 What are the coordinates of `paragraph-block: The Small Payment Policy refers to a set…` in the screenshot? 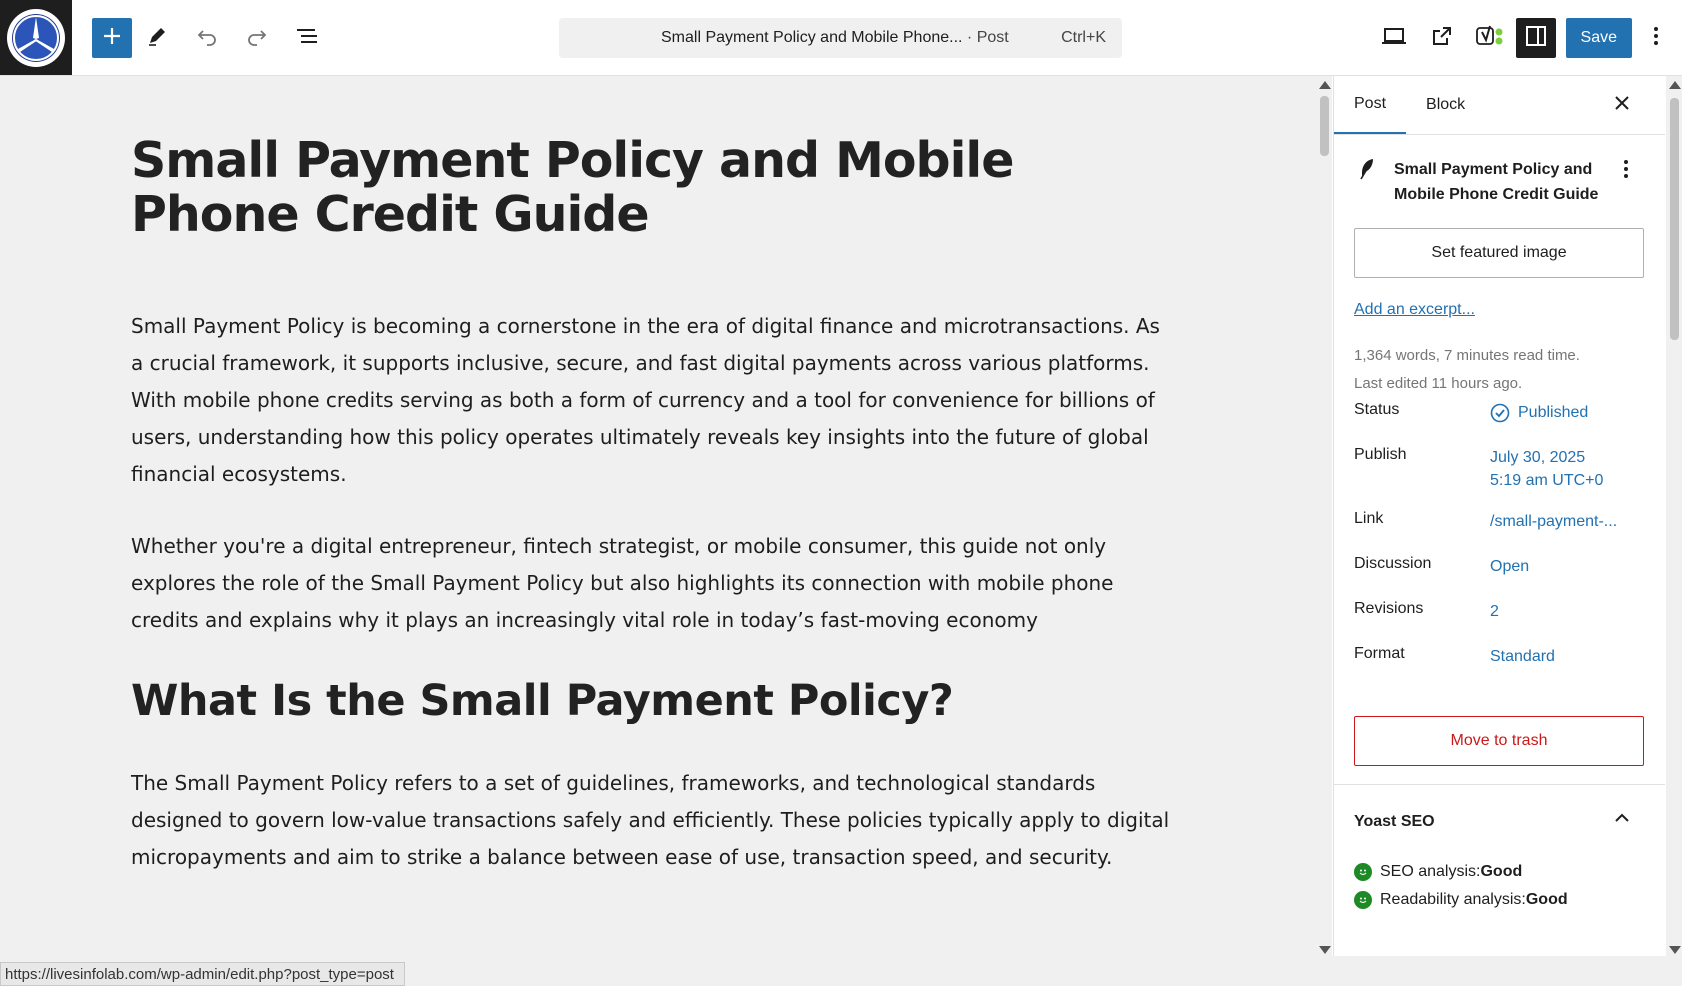 It's located at (651, 820).